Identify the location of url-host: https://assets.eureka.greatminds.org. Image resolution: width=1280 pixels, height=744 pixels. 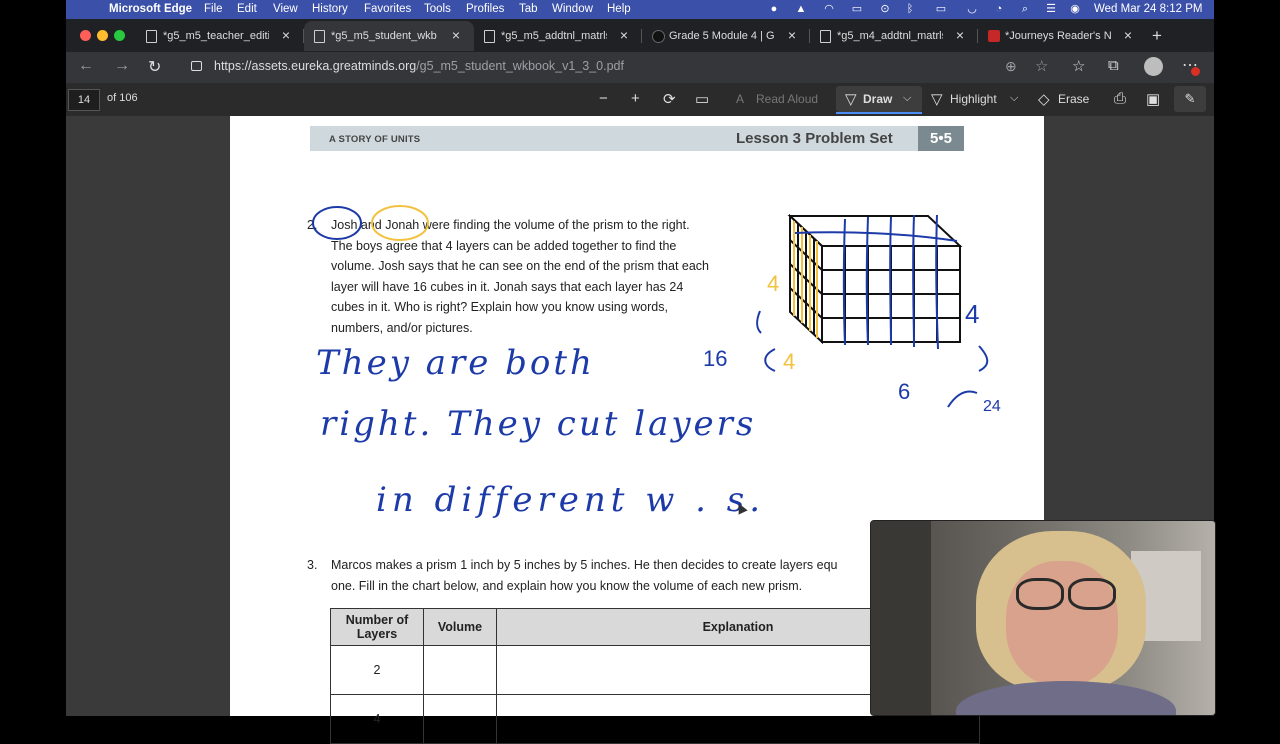
(315, 66).